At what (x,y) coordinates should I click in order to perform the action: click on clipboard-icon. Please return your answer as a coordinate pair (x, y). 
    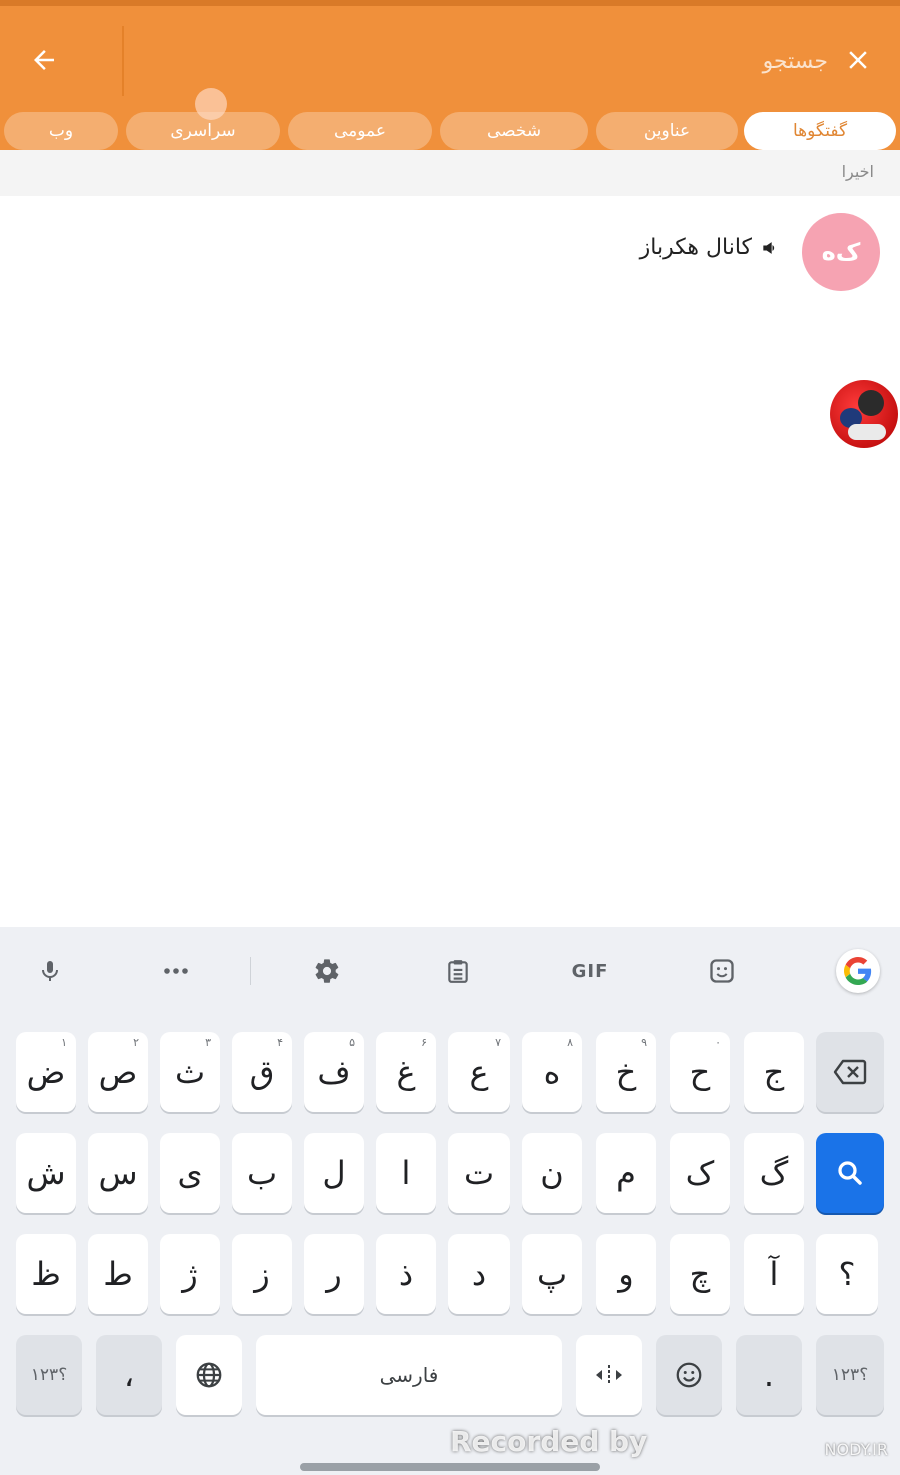
    Looking at the image, I should click on (458, 971).